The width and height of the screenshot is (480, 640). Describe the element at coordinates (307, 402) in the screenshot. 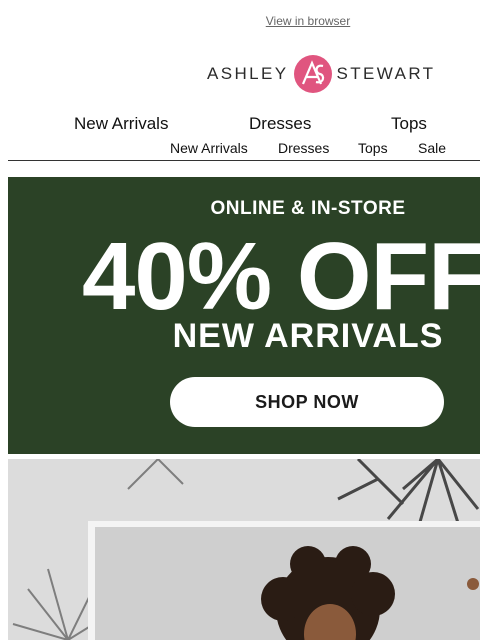

I see `shop-now-button: SHOP NOW` at that location.